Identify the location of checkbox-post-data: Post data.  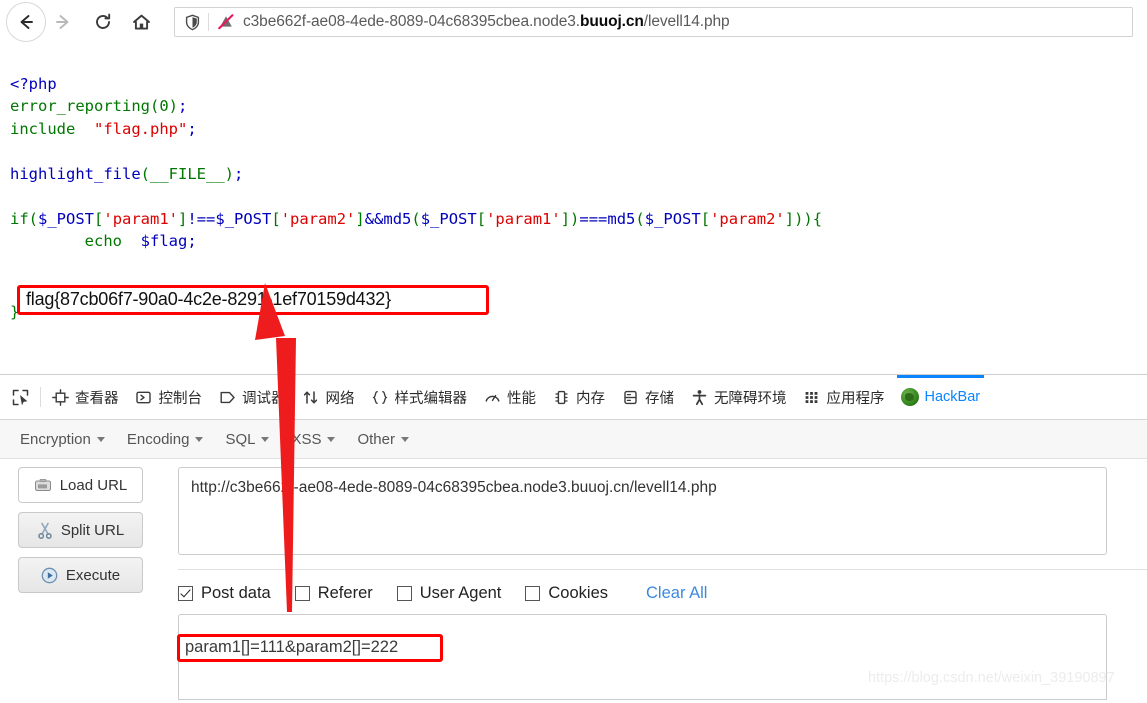
(224, 593).